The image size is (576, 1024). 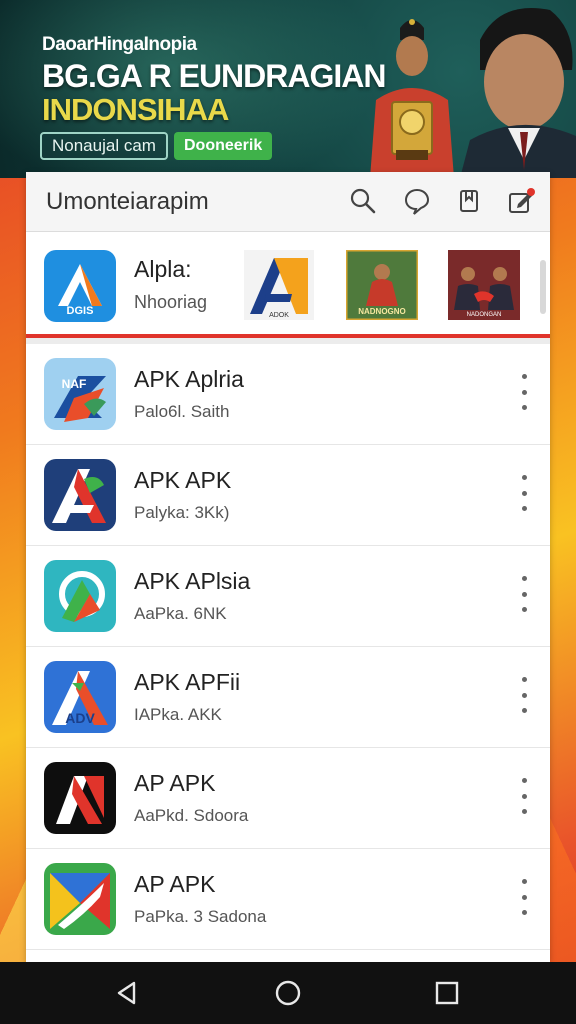 What do you see at coordinates (104, 146) in the screenshot?
I see `banner-secondary-button: Nonaujal cam` at bounding box center [104, 146].